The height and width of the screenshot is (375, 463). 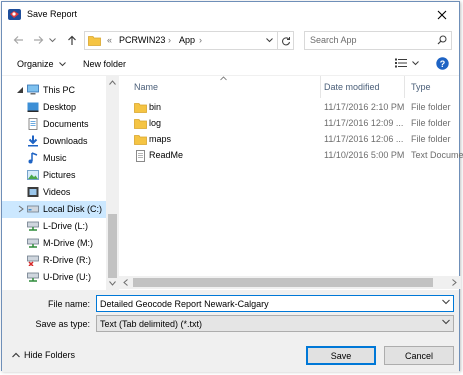 What do you see at coordinates (33, 158) in the screenshot?
I see `music-icon` at bounding box center [33, 158].